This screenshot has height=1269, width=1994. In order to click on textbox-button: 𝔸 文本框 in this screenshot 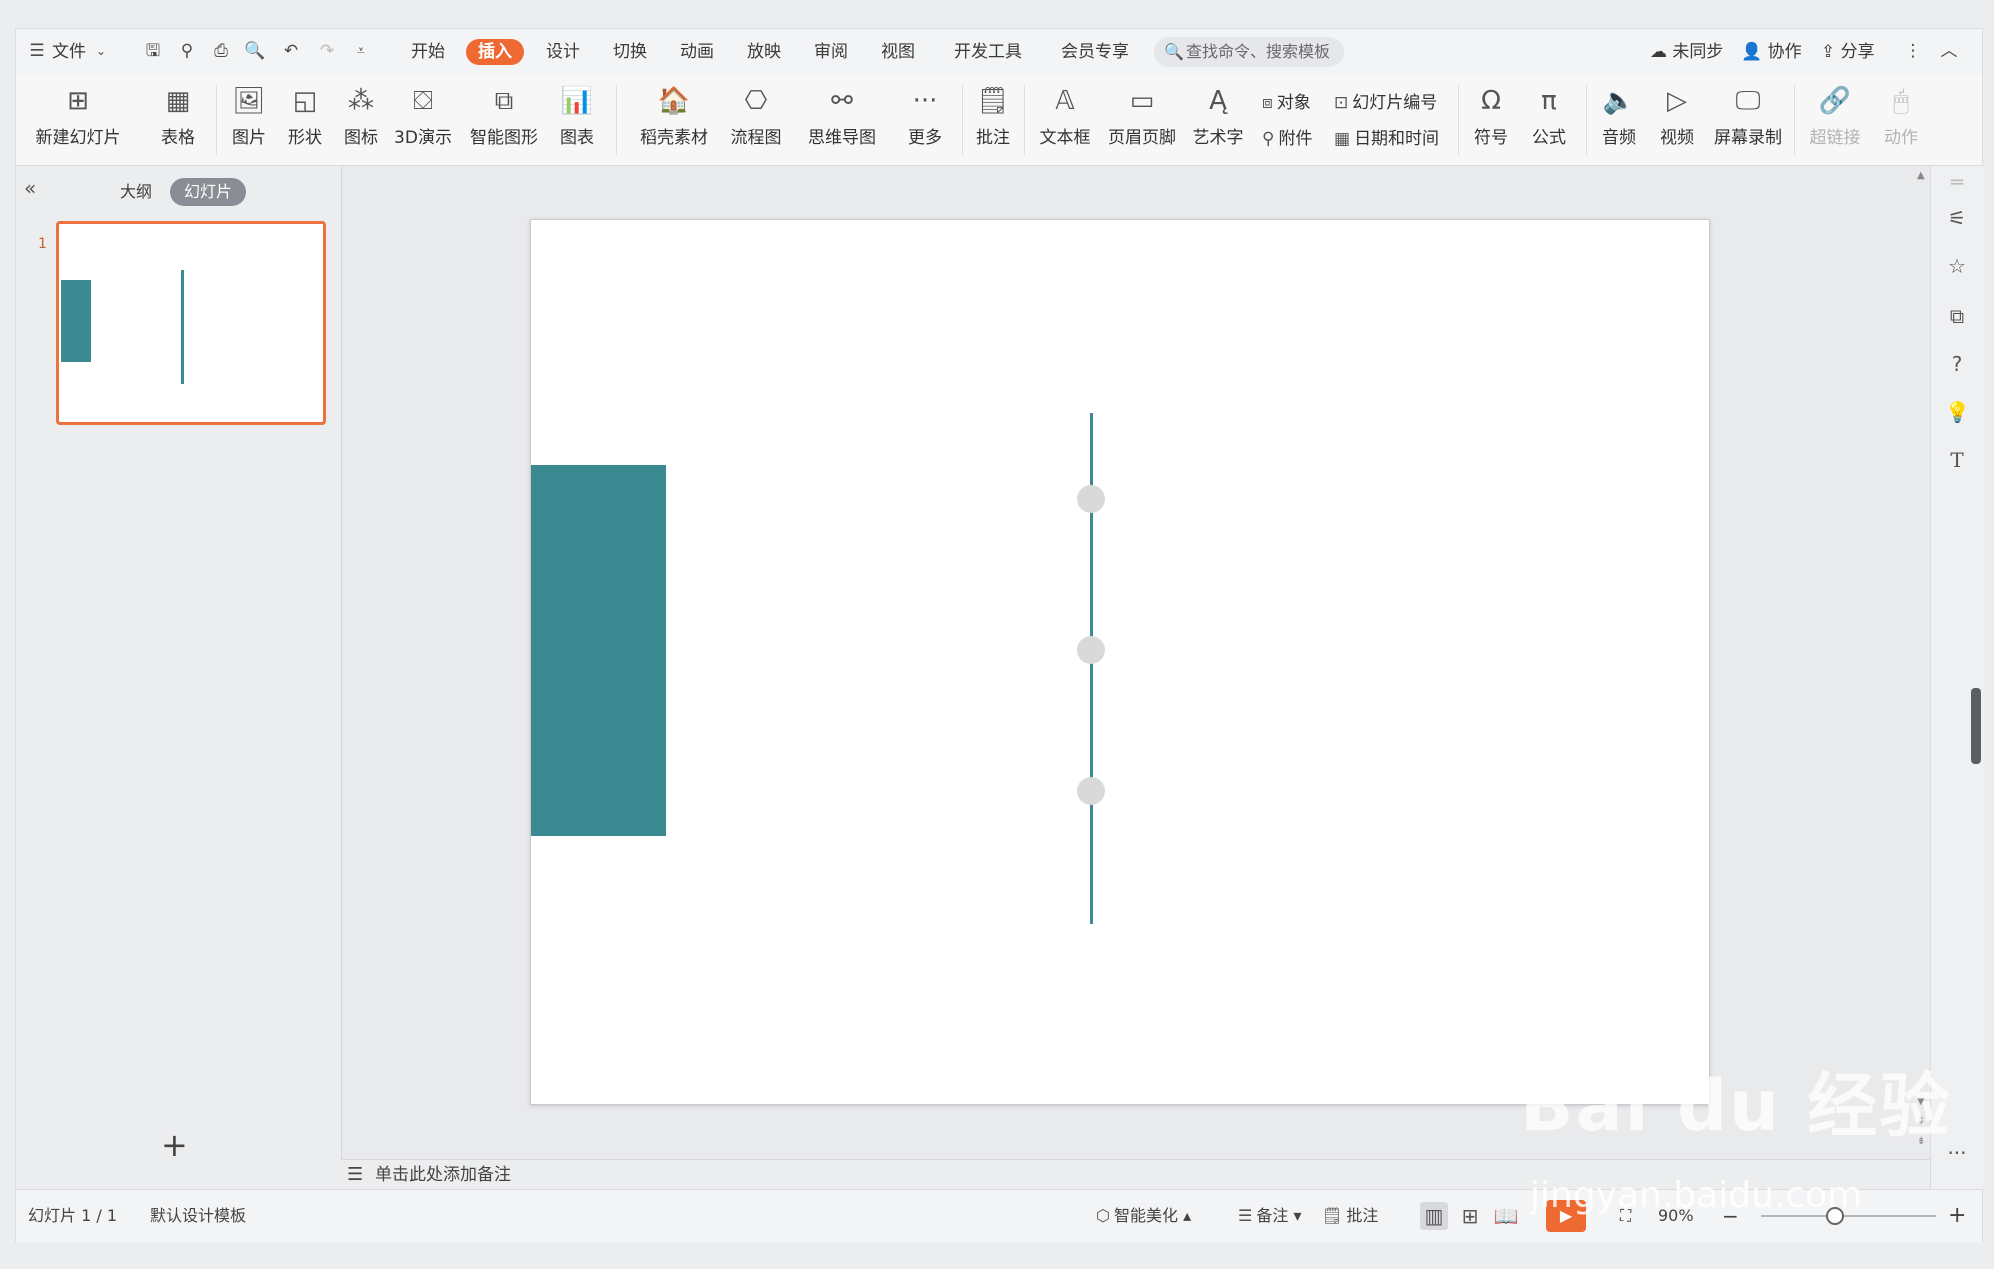, I will do `click(1065, 120)`.